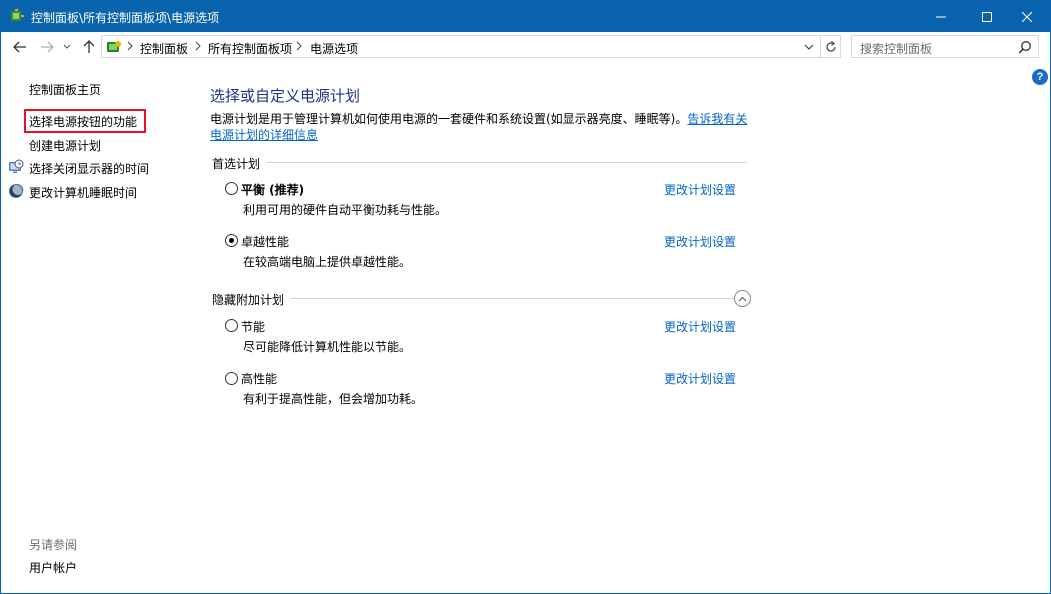 Image resolution: width=1051 pixels, height=594 pixels. I want to click on recent-locations-button, so click(67, 47).